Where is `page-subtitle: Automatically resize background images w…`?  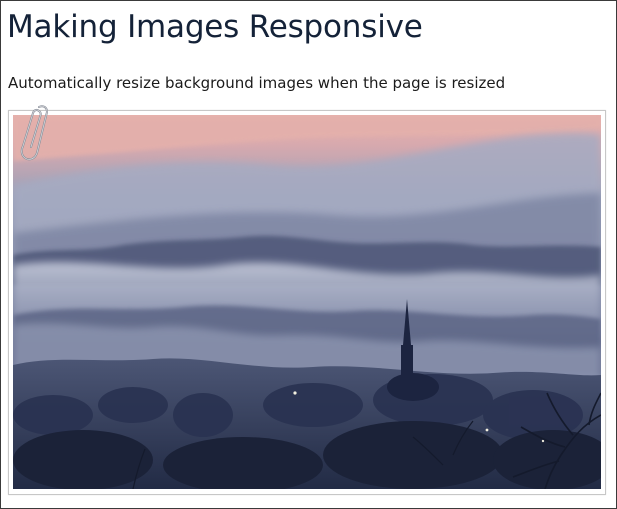
page-subtitle: Automatically resize background images w… is located at coordinates (257, 83).